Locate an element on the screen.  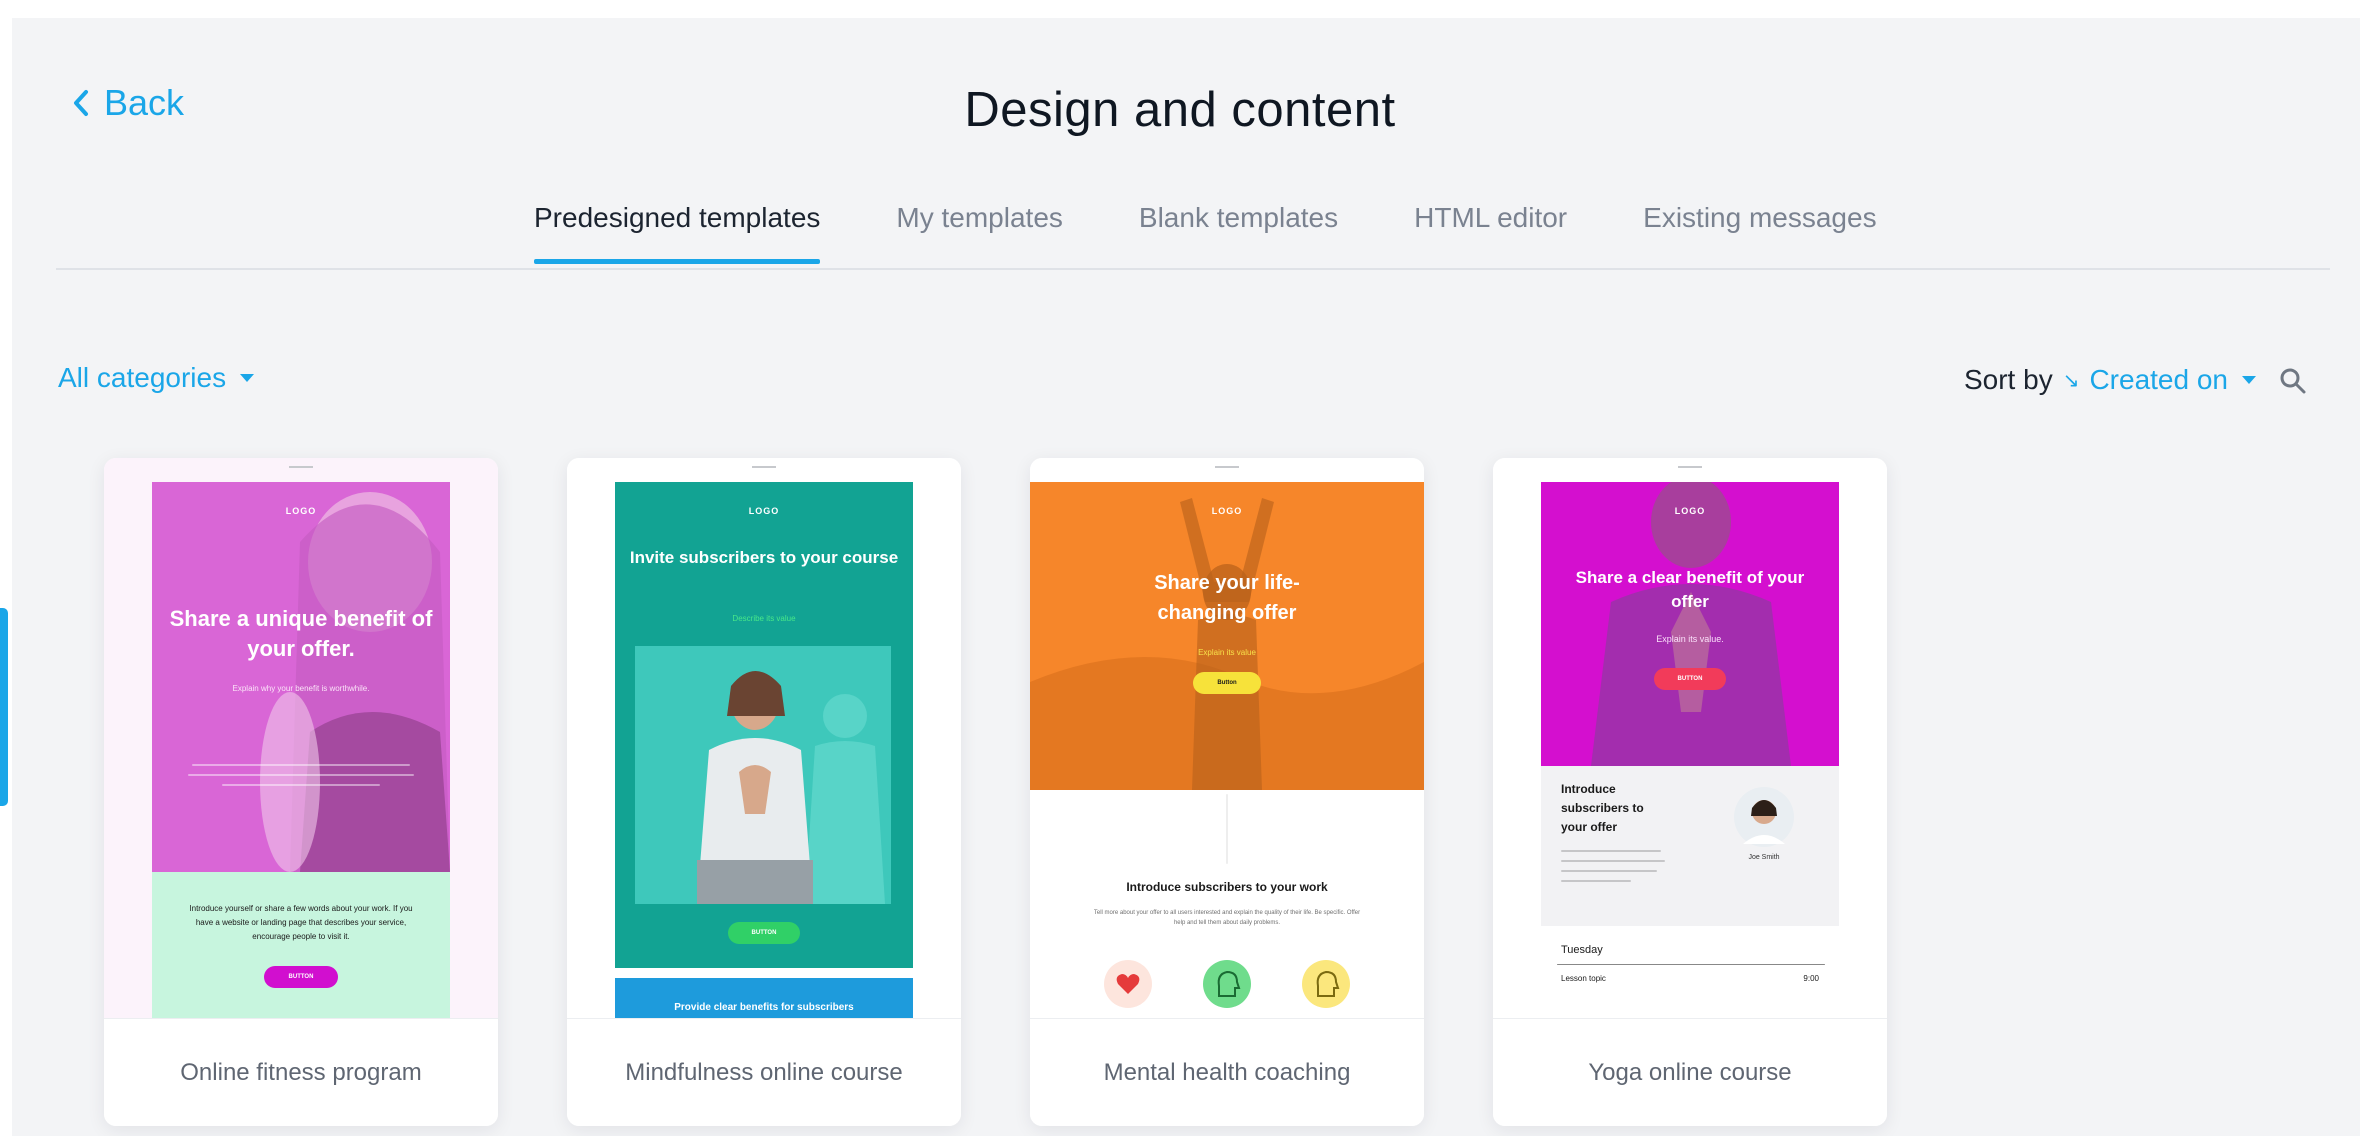
row-value: 9:00 is located at coordinates (1811, 978).